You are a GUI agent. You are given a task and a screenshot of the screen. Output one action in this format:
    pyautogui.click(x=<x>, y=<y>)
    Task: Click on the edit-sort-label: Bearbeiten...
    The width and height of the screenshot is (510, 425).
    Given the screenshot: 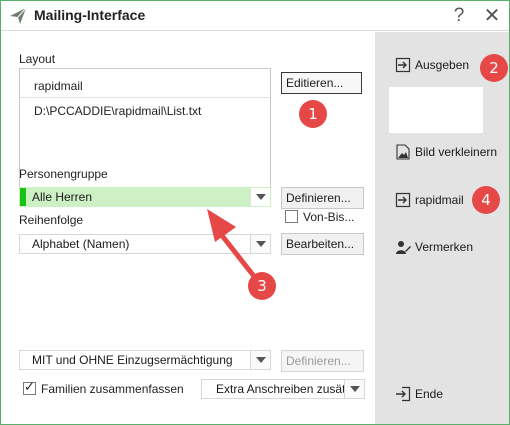 What is the action you would take?
    pyautogui.click(x=320, y=244)
    